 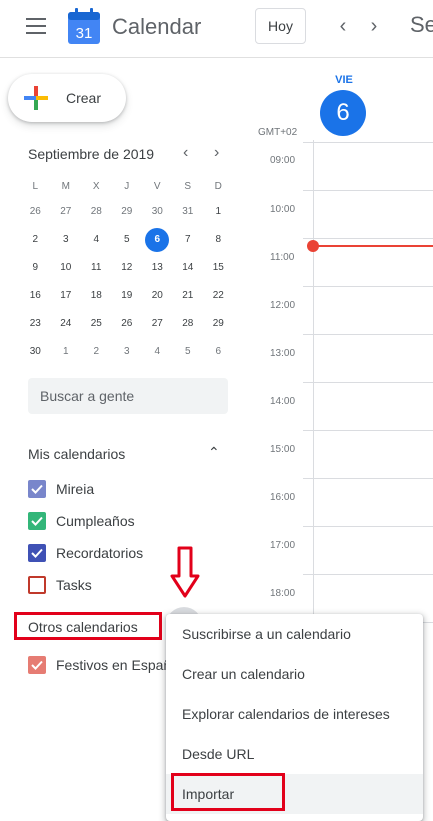 I want to click on calendar-item-recordatorios: Recordatorios, so click(x=85, y=553).